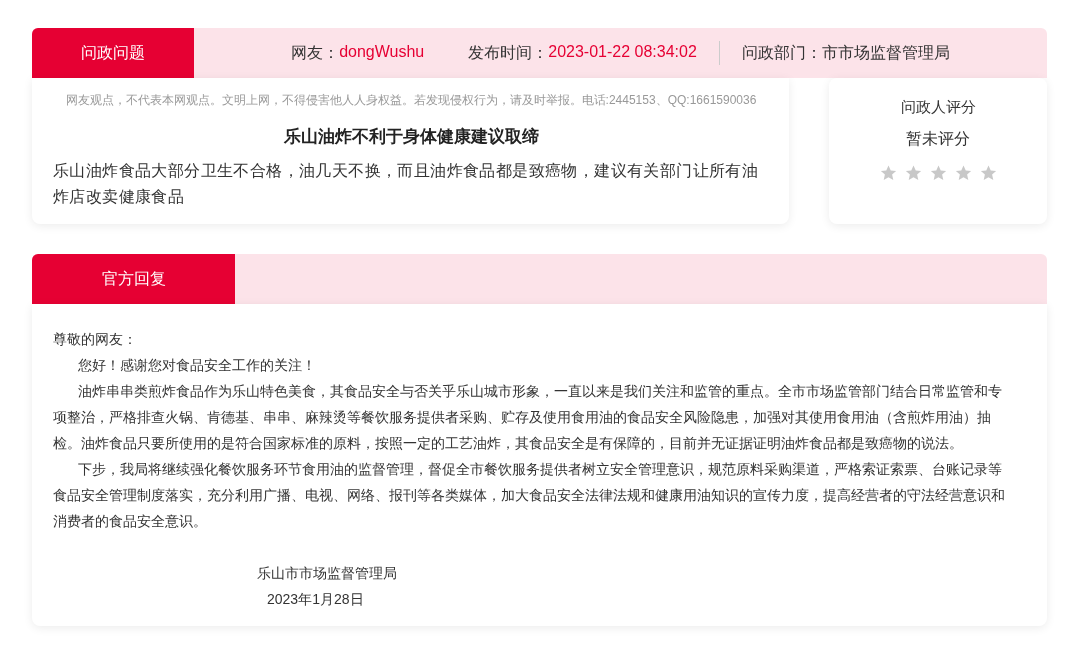 This screenshot has height=651, width=1080. Describe the element at coordinates (938, 107) in the screenshot. I see `rating-title: 问政人评分` at that location.